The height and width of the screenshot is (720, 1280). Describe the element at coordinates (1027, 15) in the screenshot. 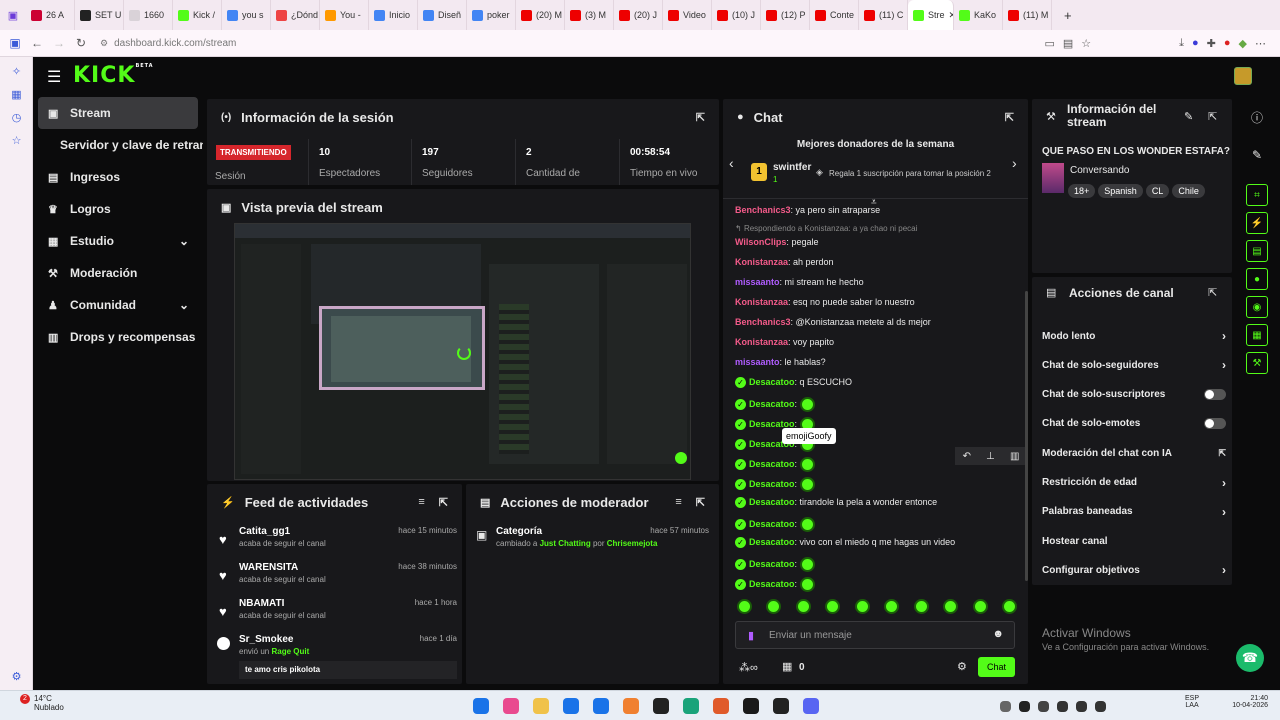

I see `browser-tab: (11) M` at that location.